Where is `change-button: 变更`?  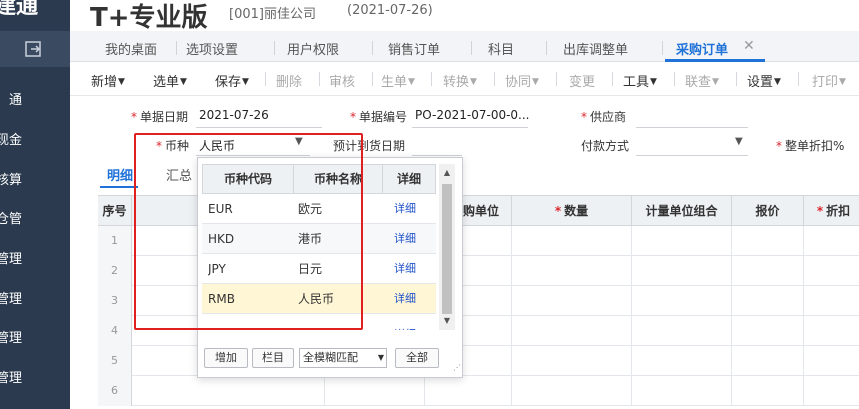
change-button: 变更 is located at coordinates (582, 80).